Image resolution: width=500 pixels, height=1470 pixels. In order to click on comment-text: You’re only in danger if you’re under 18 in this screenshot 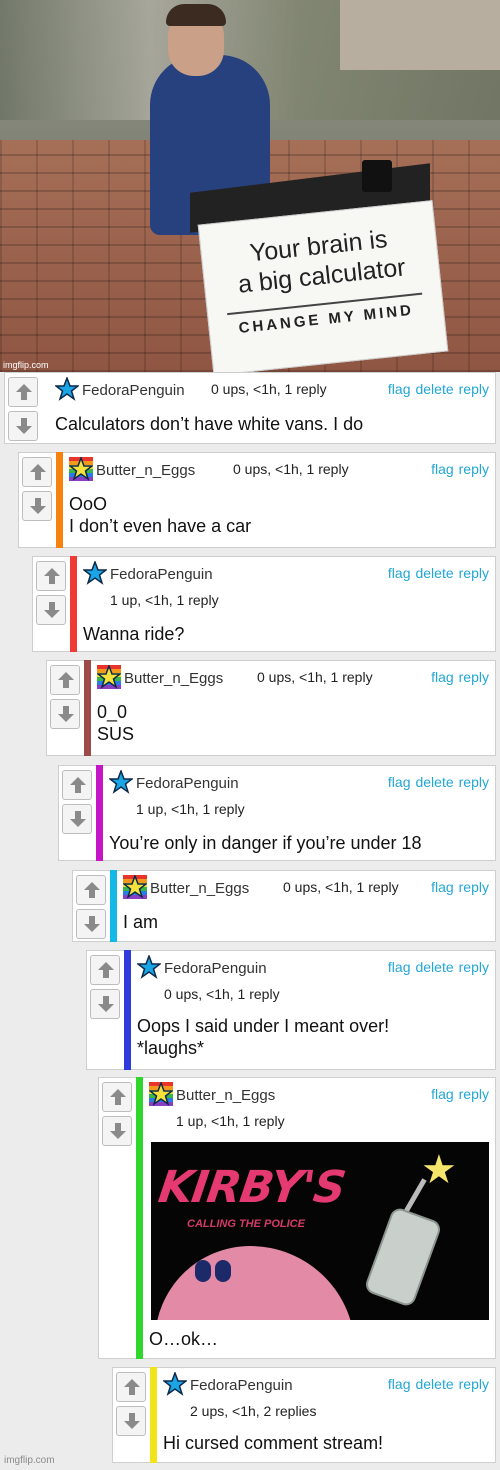, I will do `click(265, 843)`.